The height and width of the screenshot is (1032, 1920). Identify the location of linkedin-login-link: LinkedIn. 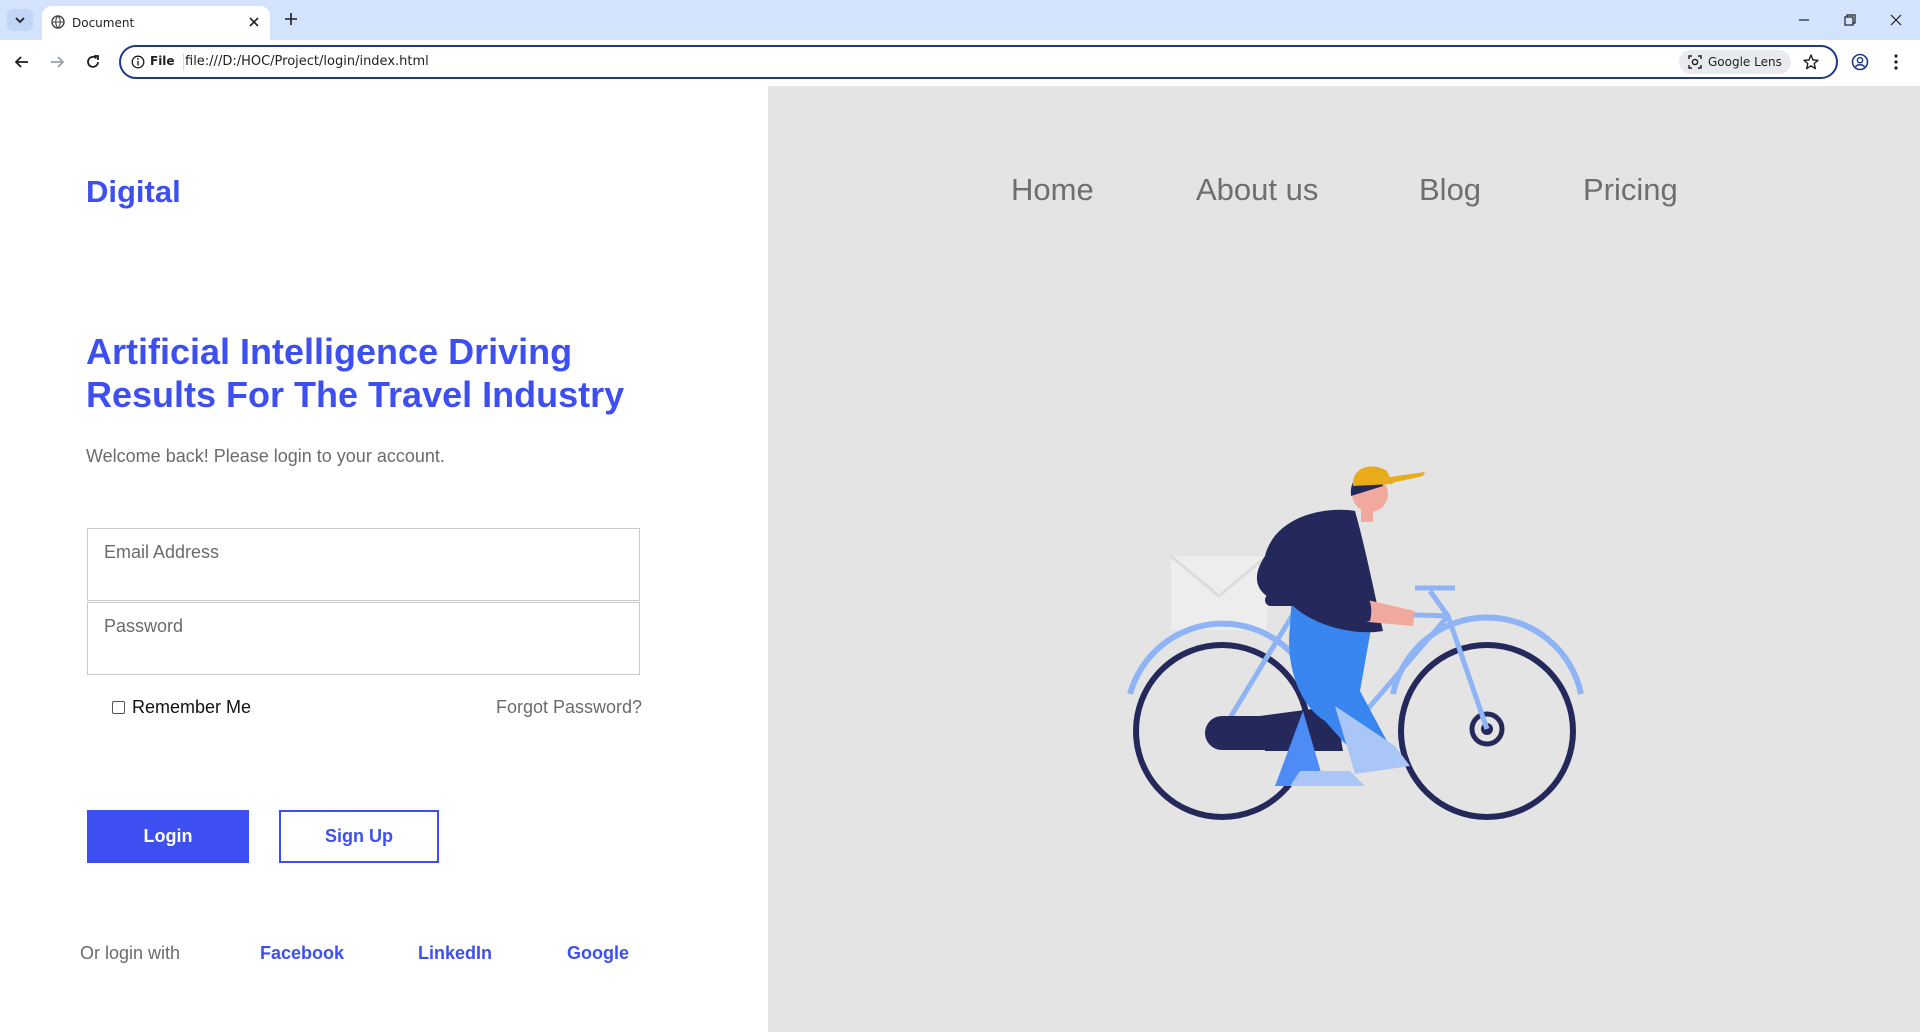
(455, 953).